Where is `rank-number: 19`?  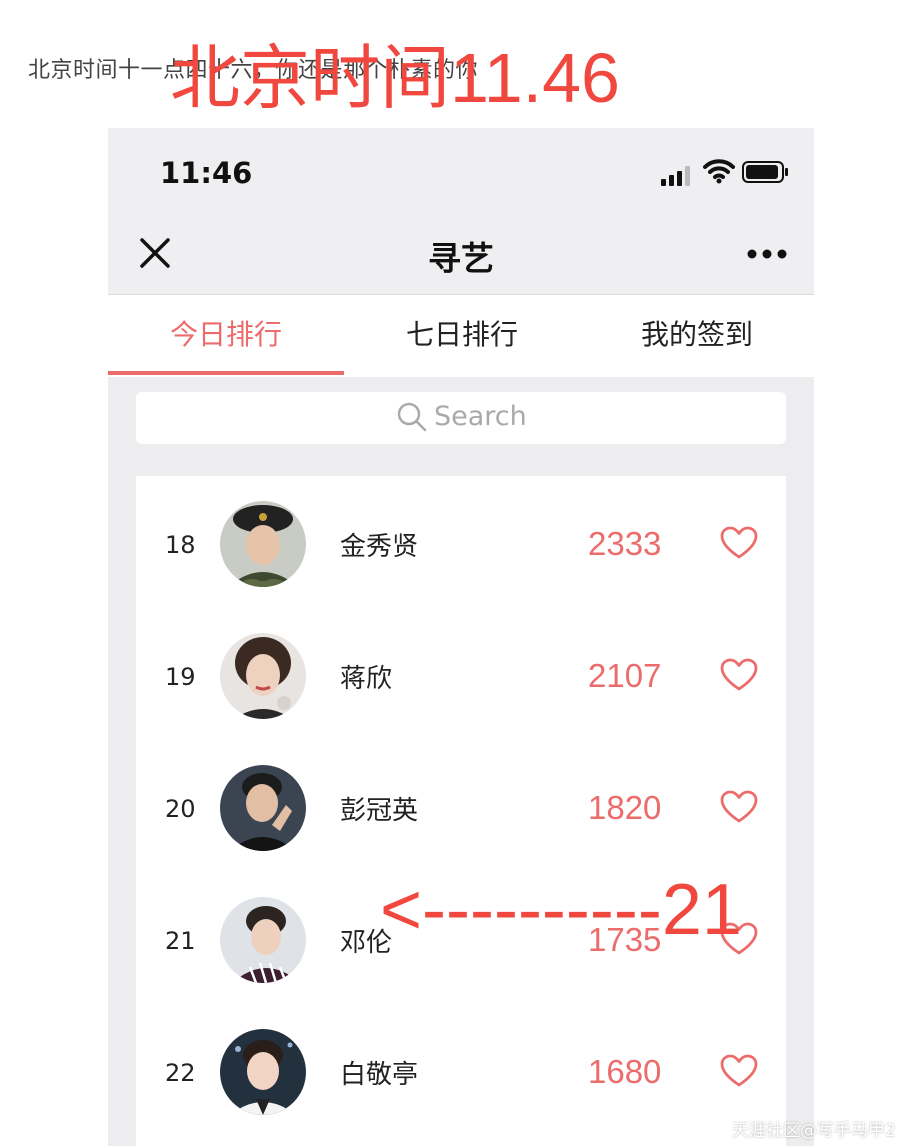 rank-number: 19 is located at coordinates (180, 677).